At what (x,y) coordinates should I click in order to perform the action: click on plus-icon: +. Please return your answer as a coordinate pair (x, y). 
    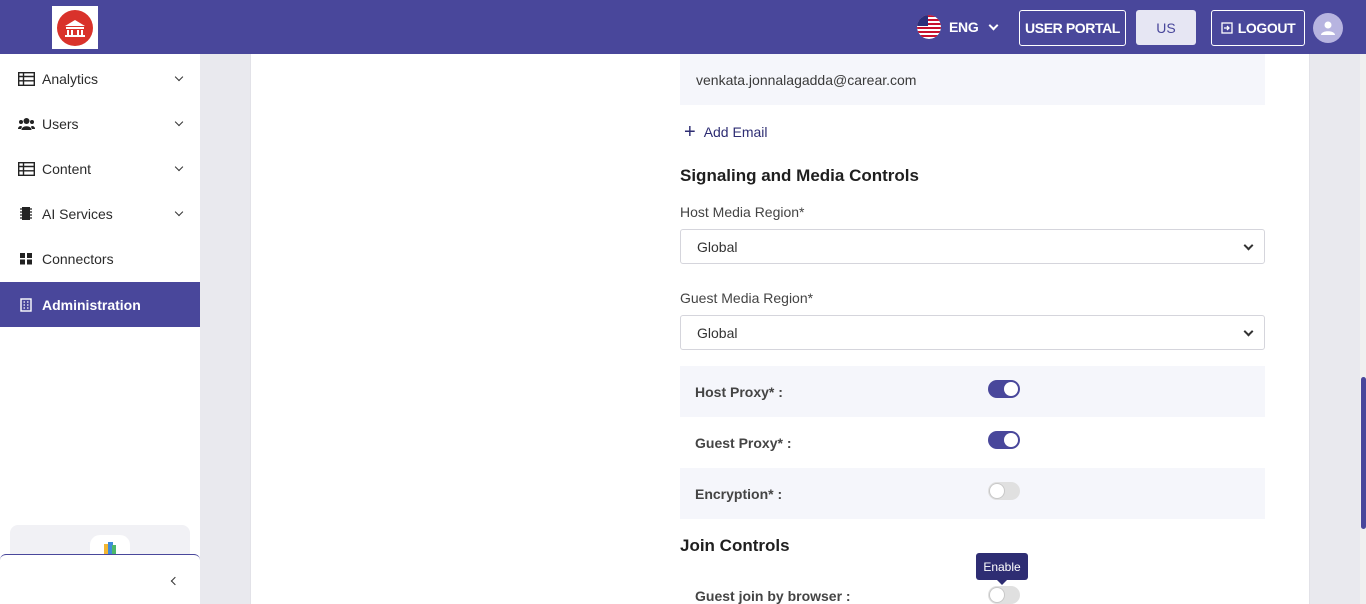
    Looking at the image, I should click on (690, 132).